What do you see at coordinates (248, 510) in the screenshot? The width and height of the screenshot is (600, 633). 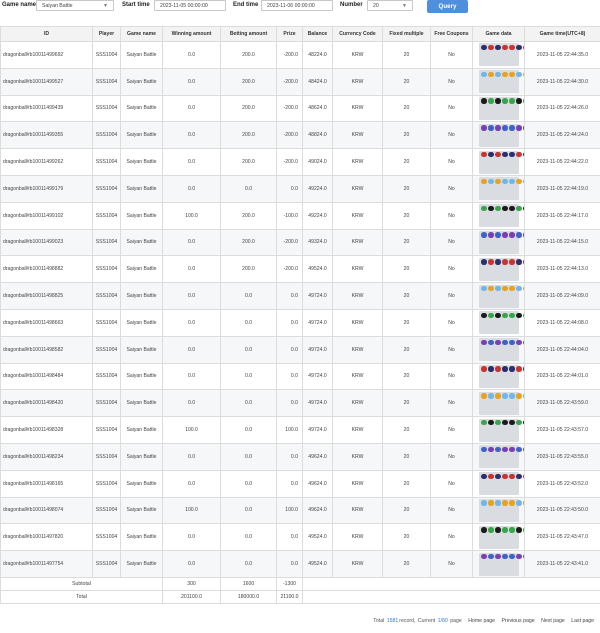 I see `row-betting-amount: 0.0` at bounding box center [248, 510].